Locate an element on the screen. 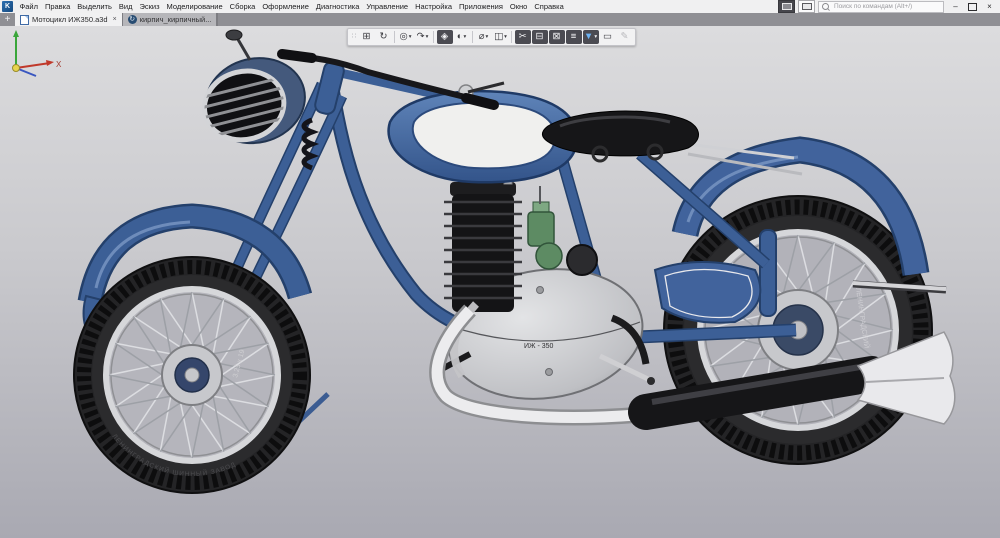 Image resolution: width=1000 pixels, height=538 pixels. new-document-button: + is located at coordinates (7, 19).